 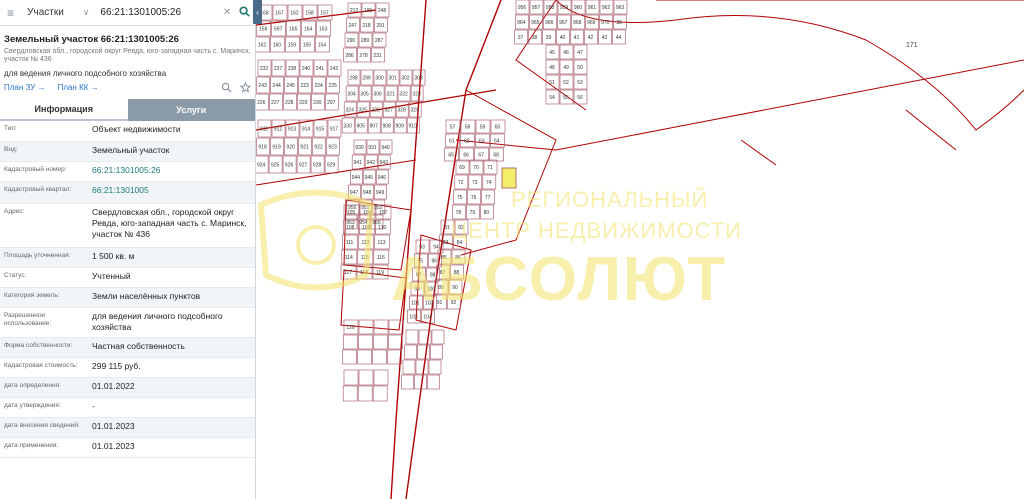 I want to click on parcel-number: 290, so click(x=351, y=41).